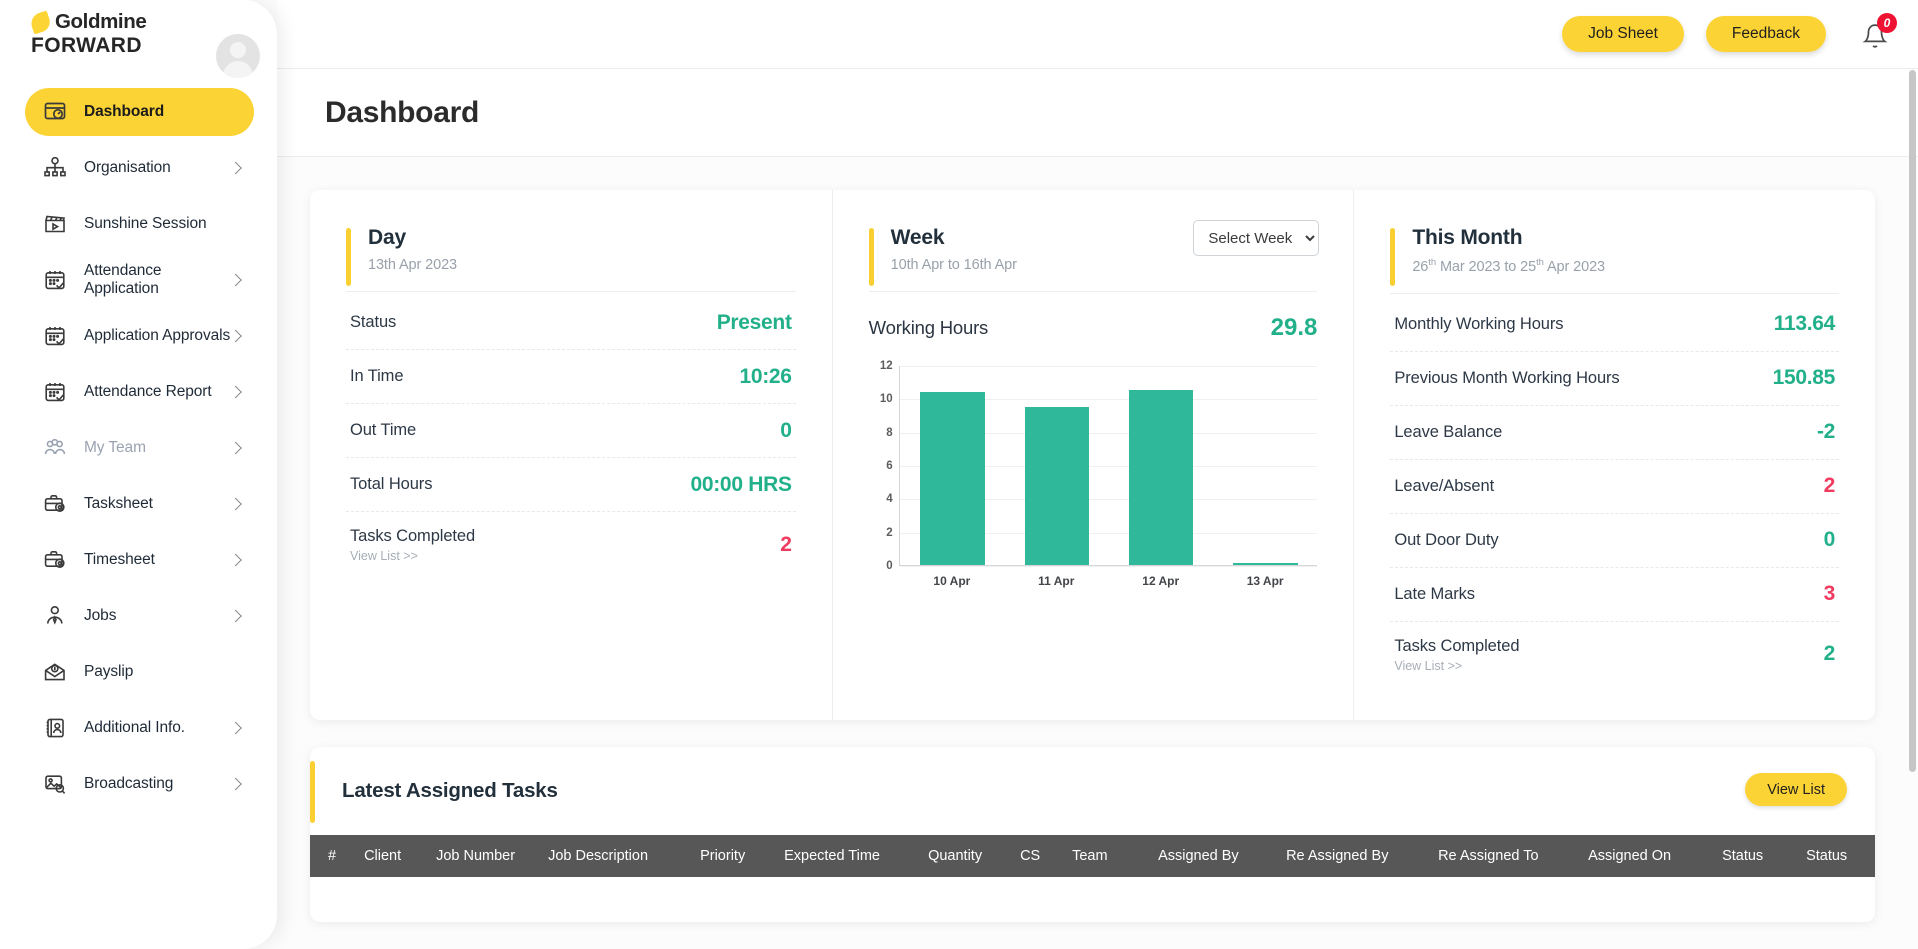  I want to click on job-sheet-button: Job Sheet, so click(1623, 34).